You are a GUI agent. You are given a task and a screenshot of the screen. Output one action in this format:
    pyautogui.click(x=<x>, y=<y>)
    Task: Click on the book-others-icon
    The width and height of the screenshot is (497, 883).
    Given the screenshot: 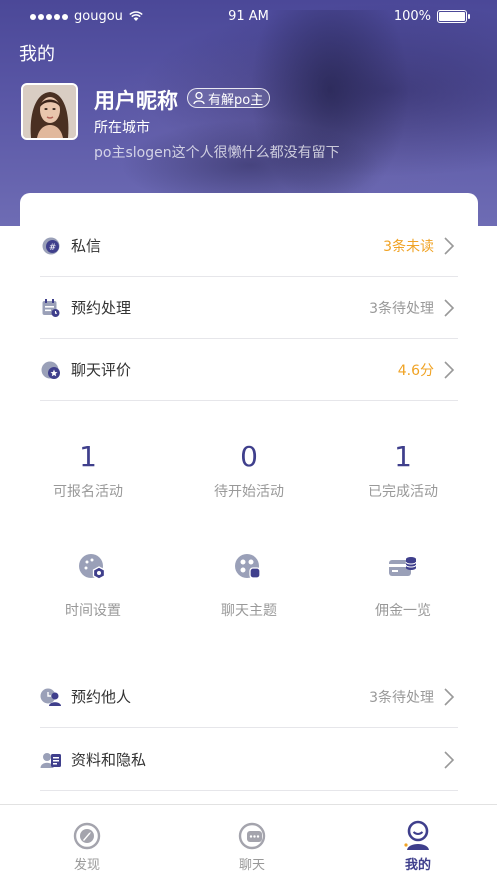 What is the action you would take?
    pyautogui.click(x=51, y=697)
    